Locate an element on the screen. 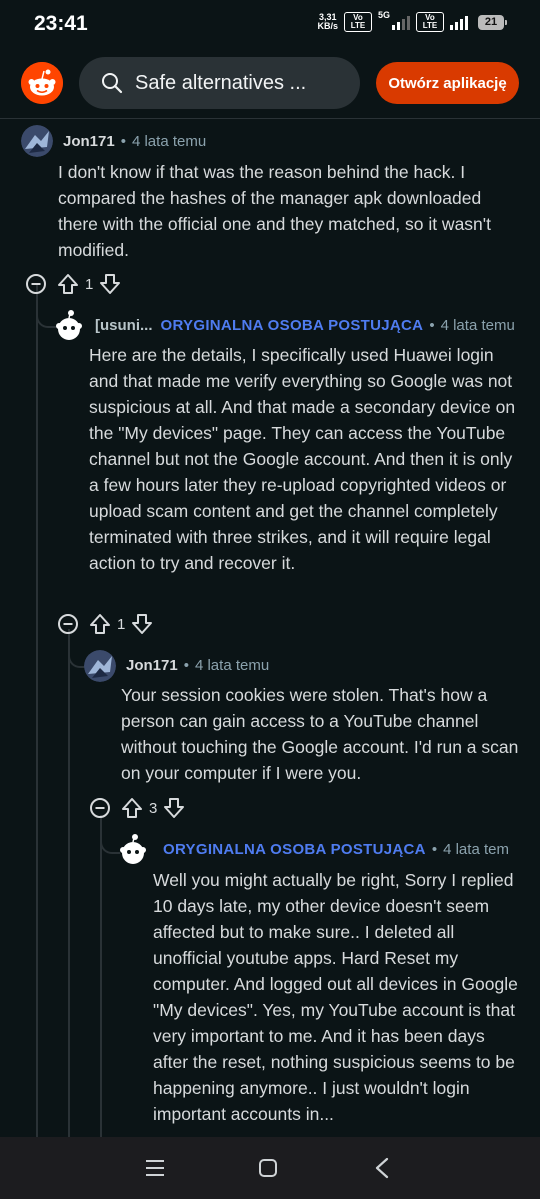 The width and height of the screenshot is (540, 1199). network-speed: 3,31 KB/s is located at coordinates (327, 22).